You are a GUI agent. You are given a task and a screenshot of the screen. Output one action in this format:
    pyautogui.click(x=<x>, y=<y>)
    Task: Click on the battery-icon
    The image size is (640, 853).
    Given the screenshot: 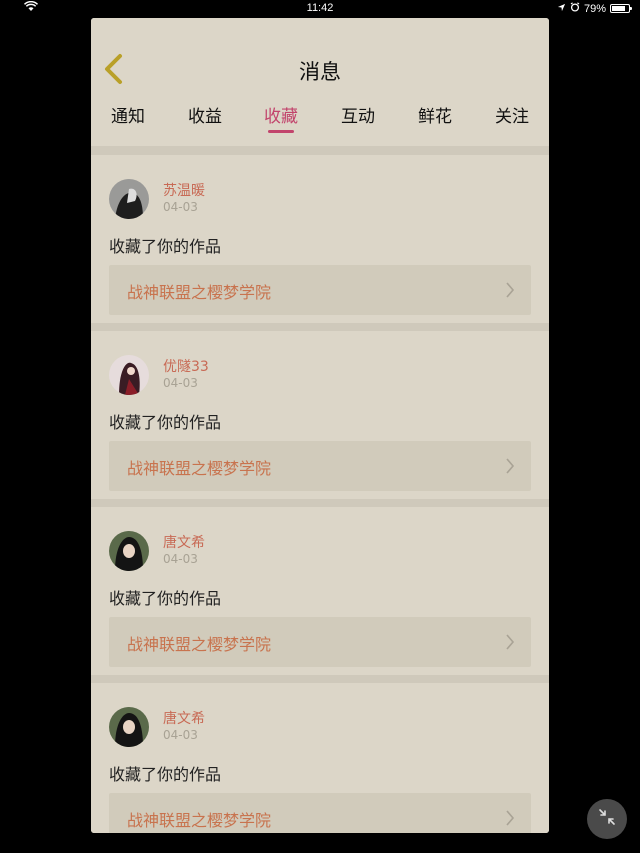 What is the action you would take?
    pyautogui.click(x=621, y=8)
    